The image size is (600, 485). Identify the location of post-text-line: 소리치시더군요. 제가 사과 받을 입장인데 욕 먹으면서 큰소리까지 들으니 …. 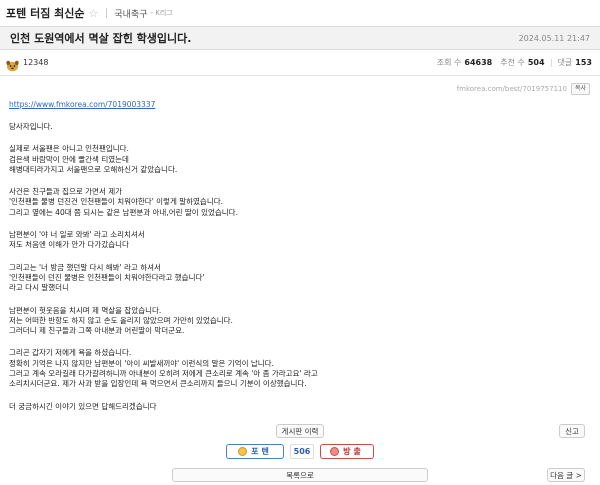
(158, 384).